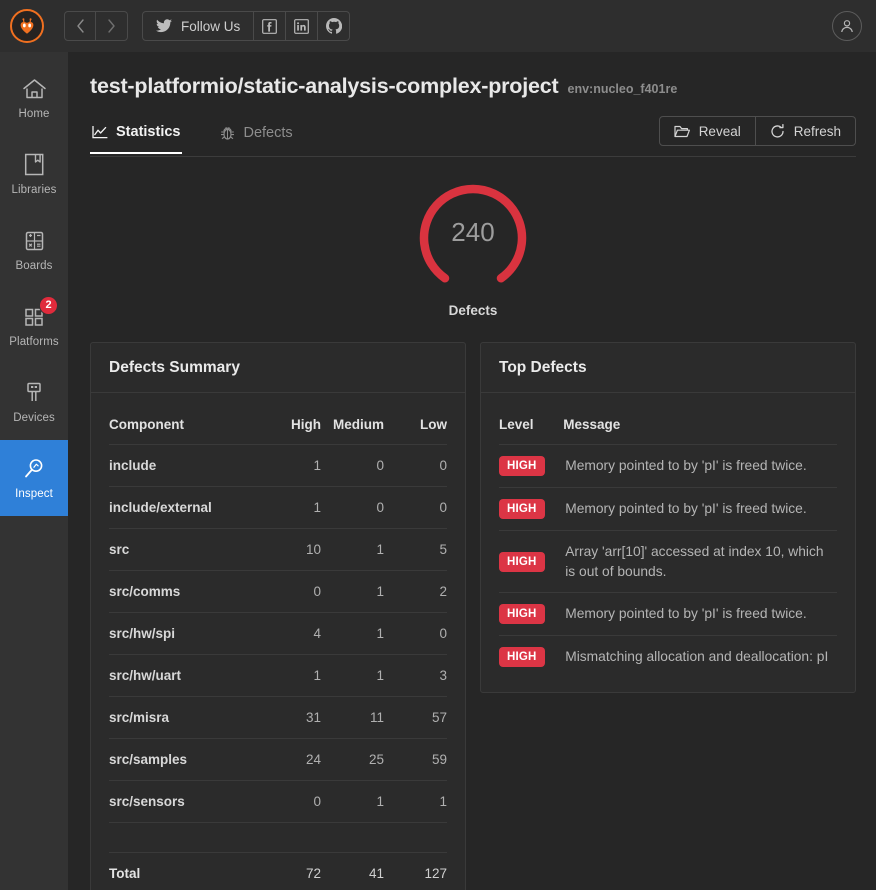 Image resolution: width=876 pixels, height=890 pixels. Describe the element at coordinates (289, 591) in the screenshot. I see `high-cell: 0` at that location.